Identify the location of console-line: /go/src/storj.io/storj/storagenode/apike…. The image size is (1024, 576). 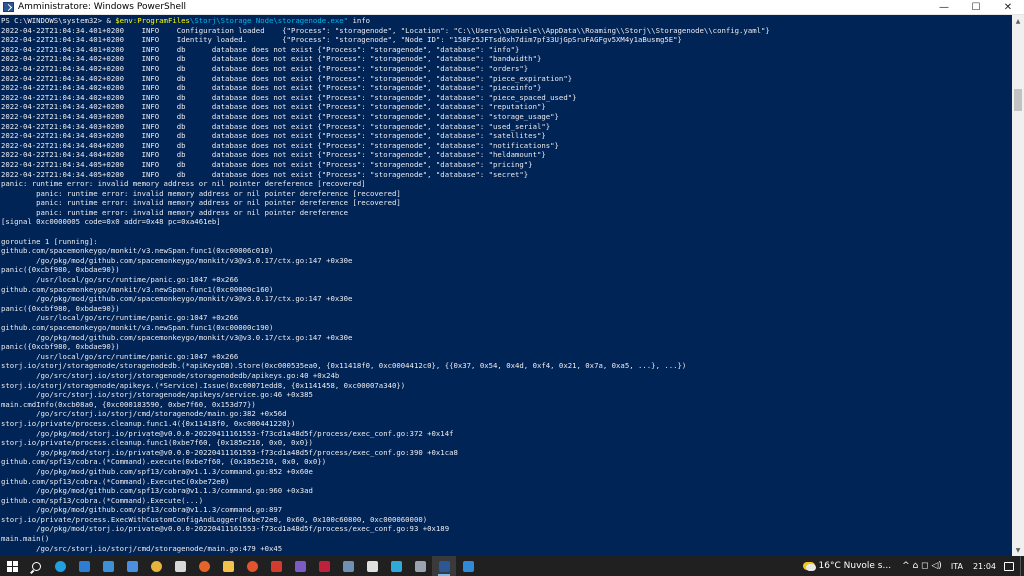
(157, 395).